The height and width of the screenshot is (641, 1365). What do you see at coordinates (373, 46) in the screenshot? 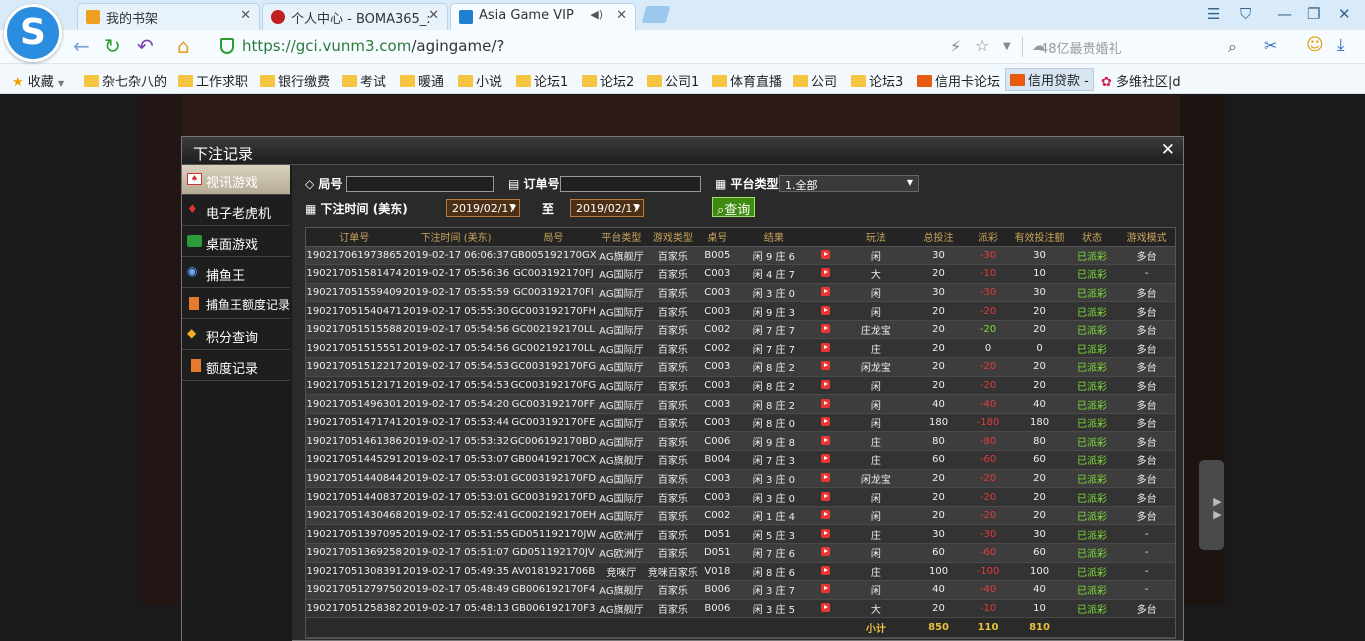
I see `address-bar: https://gci.vunm3.com/agingame/?` at bounding box center [373, 46].